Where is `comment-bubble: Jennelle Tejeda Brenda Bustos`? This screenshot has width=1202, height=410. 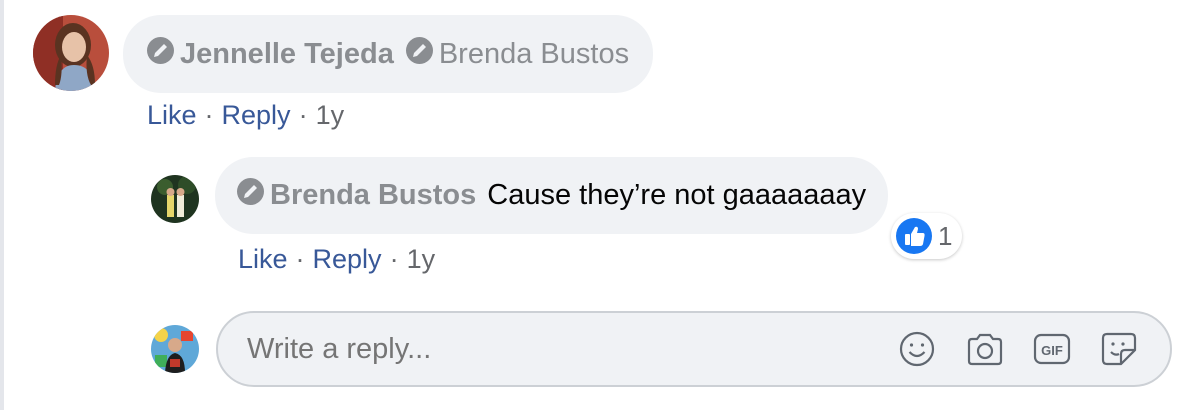 comment-bubble: Jennelle Tejeda Brenda Bustos is located at coordinates (388, 54).